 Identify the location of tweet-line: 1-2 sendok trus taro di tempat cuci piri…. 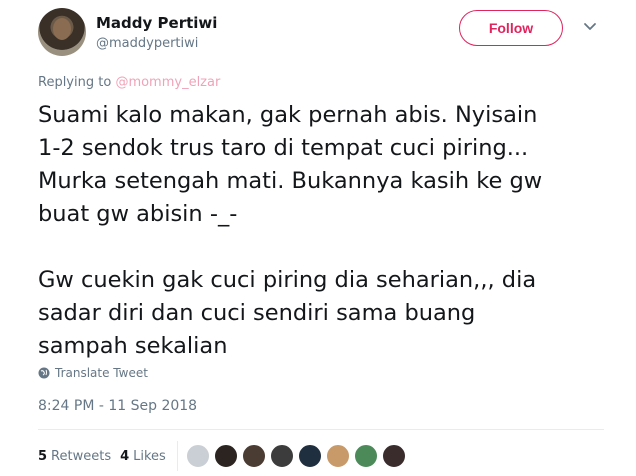
(283, 148).